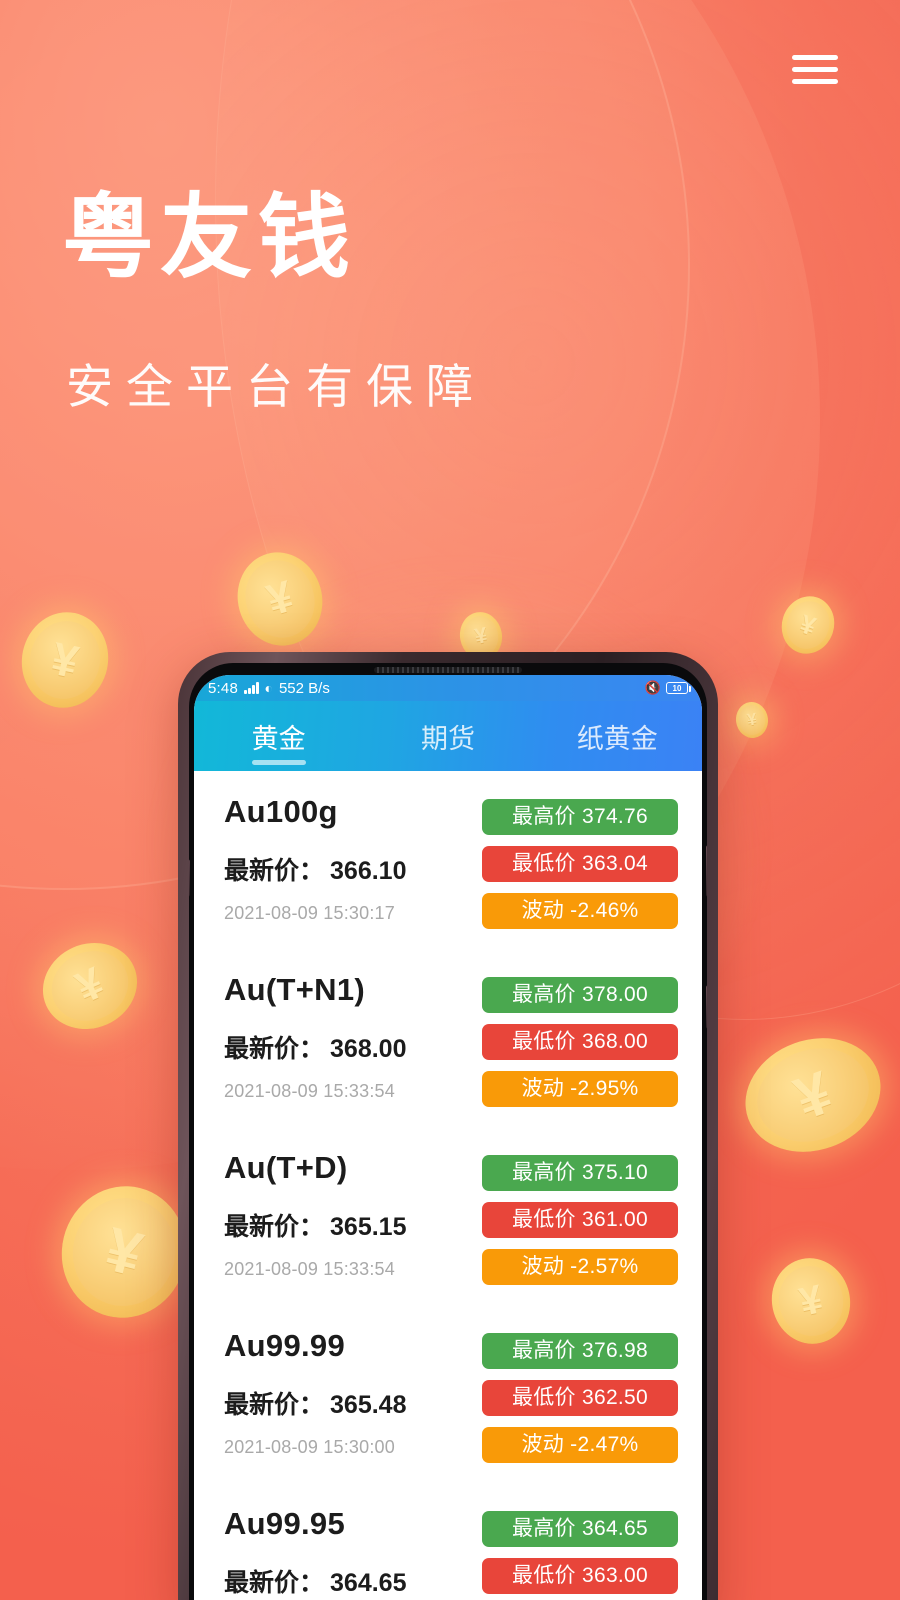  What do you see at coordinates (580, 1042) in the screenshot?
I see `status-badge-low: 最低价 368.00` at bounding box center [580, 1042].